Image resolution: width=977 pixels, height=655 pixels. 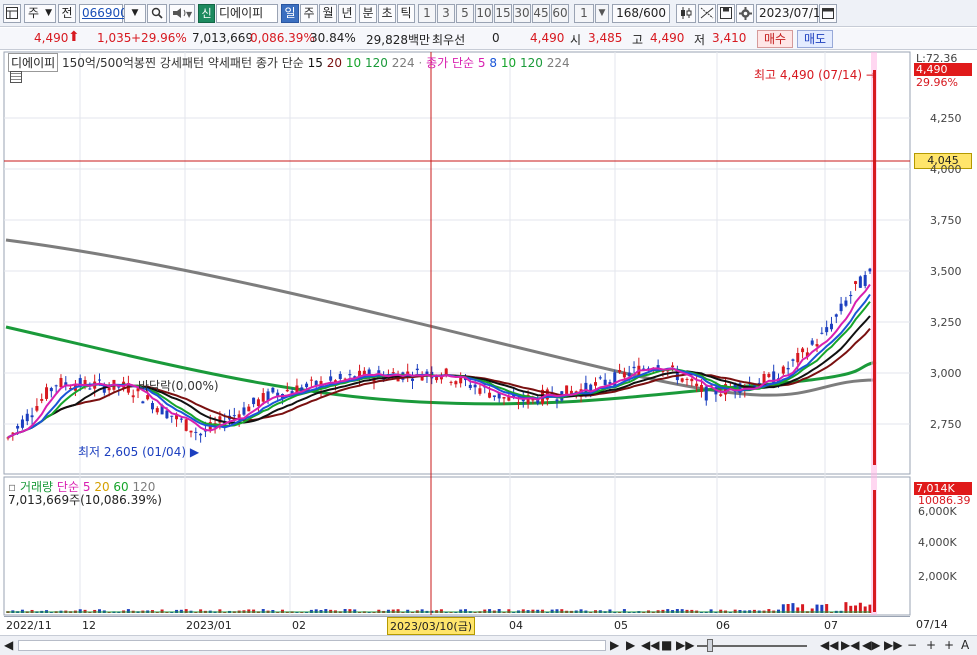 I want to click on zoom-out-icon: −, so click(x=912, y=645).